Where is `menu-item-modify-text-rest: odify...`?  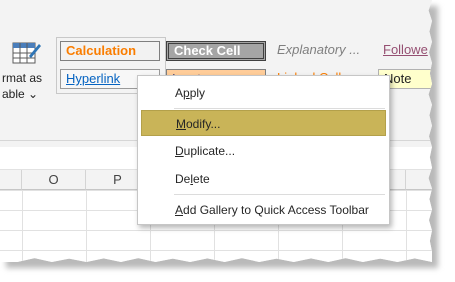
menu-item-modify-text-rest: odify... is located at coordinates (203, 124).